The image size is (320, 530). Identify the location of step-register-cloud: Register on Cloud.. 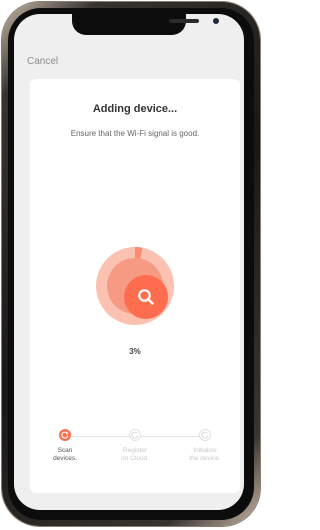
(135, 446).